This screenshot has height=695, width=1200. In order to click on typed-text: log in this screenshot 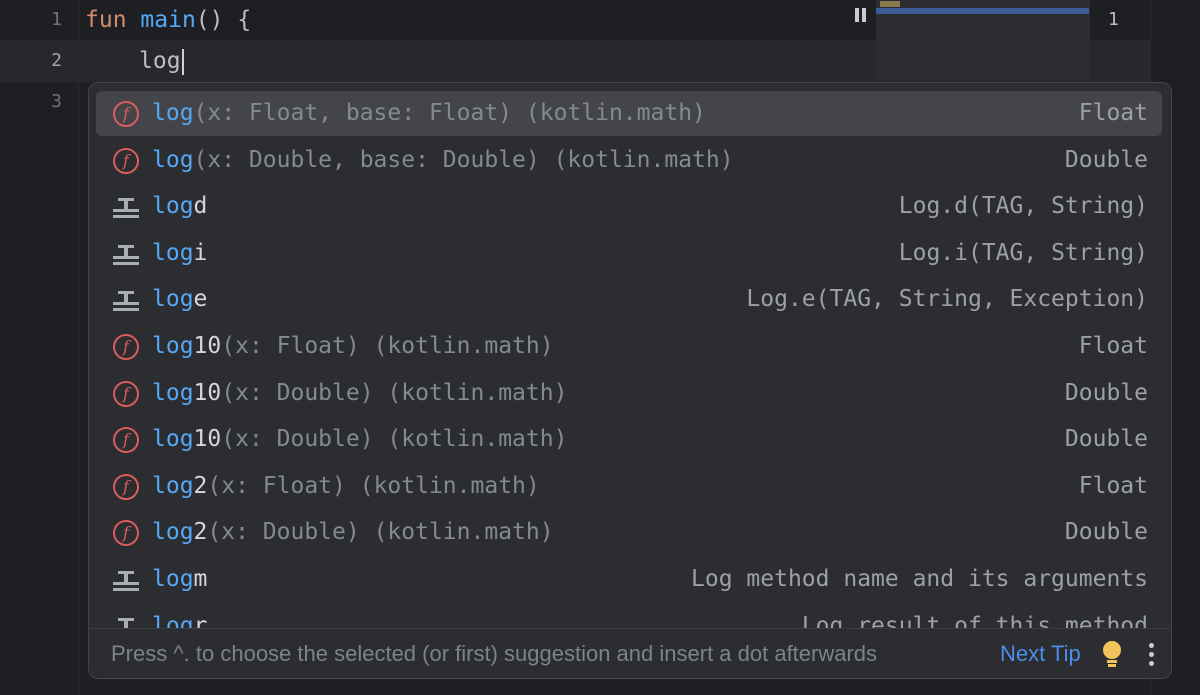, I will do `click(160, 61)`.